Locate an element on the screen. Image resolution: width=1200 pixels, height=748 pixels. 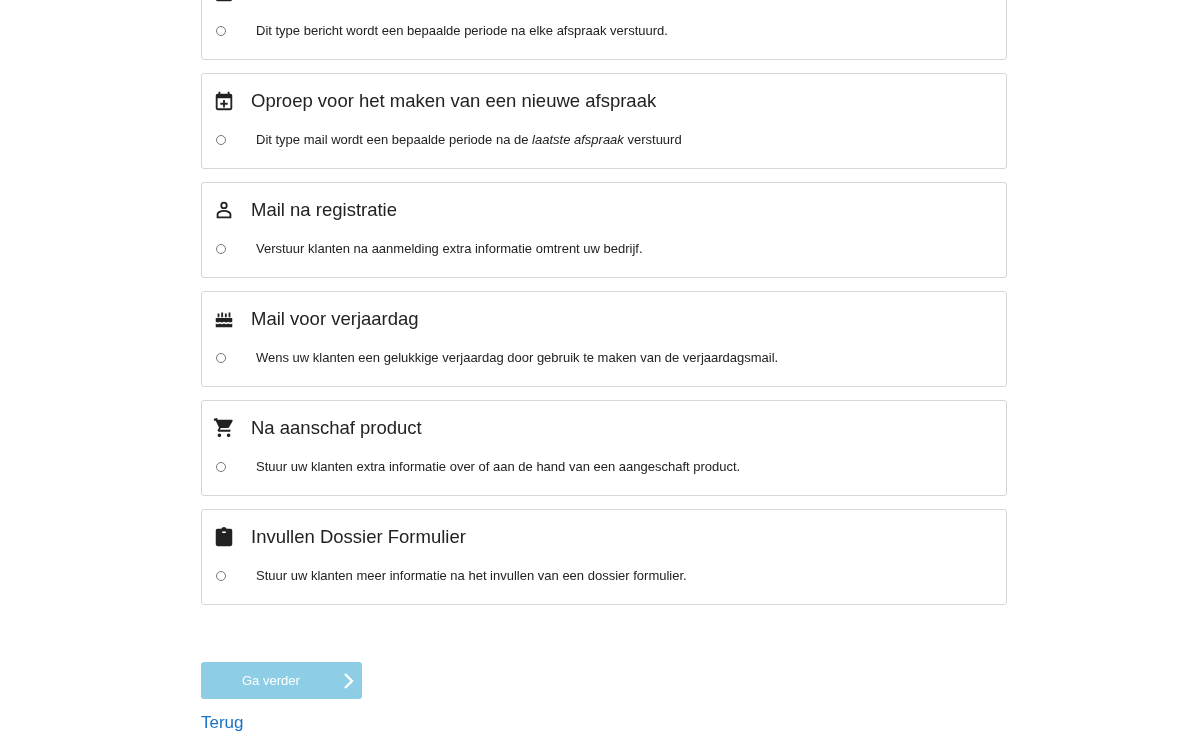
option-title: Na aanschaf product is located at coordinates (336, 428).